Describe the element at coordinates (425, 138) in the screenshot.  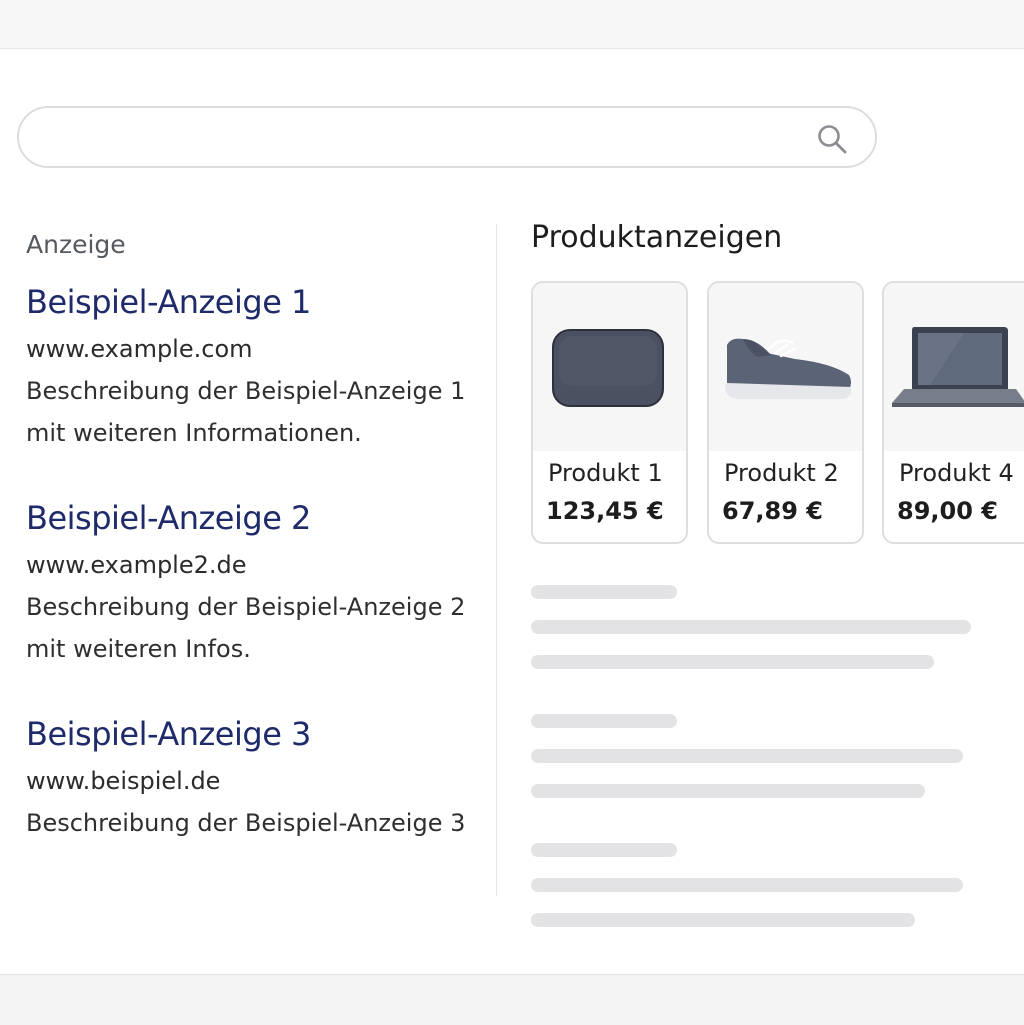
I see `search-field` at that location.